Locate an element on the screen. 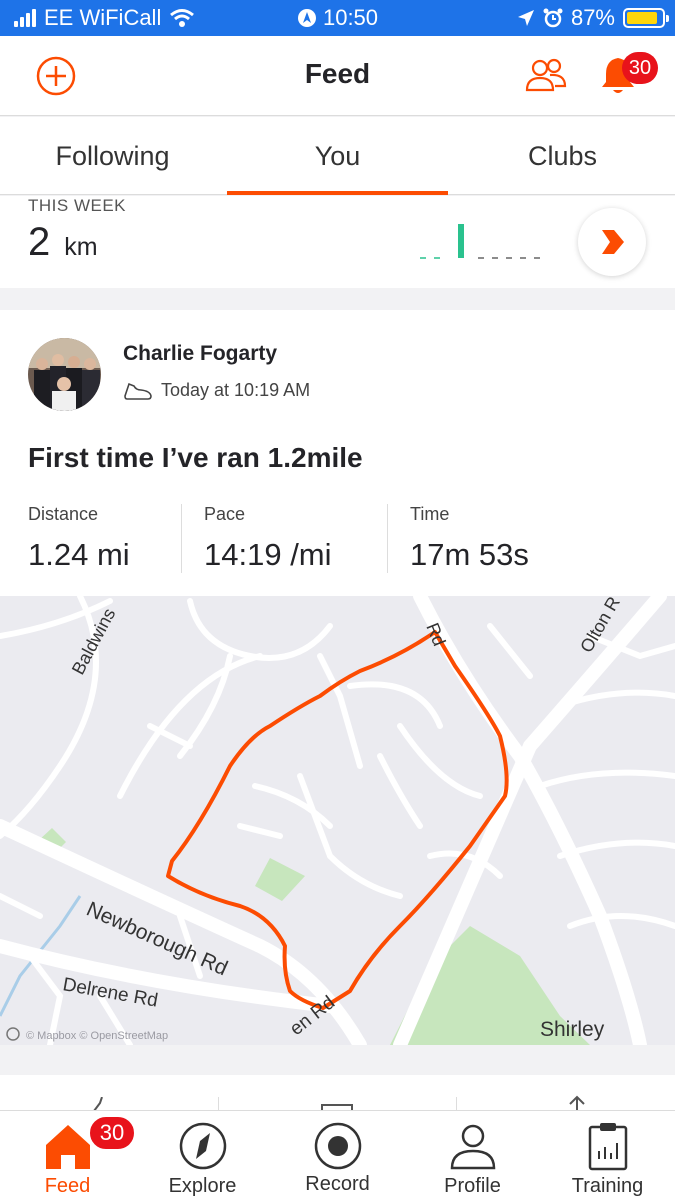 Image resolution: width=675 pixels, height=1200 pixels. alarm-icon is located at coordinates (553, 18).